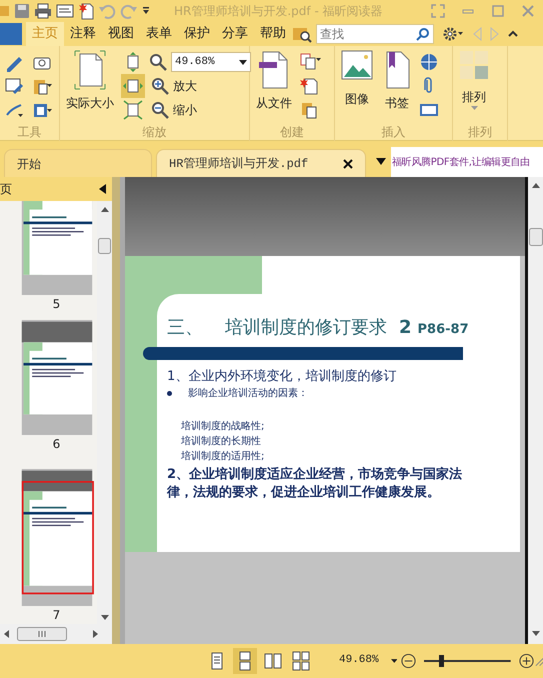 Image resolution: width=543 pixels, height=678 pixels. Describe the element at coordinates (261, 163) in the screenshot. I see `document-tab: HR管理师培训与开发.pdf` at that location.